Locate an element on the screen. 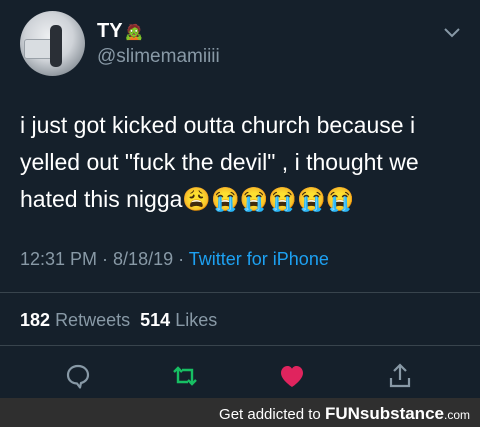 The height and width of the screenshot is (427, 480). retweets-count: 182 is located at coordinates (35, 320).